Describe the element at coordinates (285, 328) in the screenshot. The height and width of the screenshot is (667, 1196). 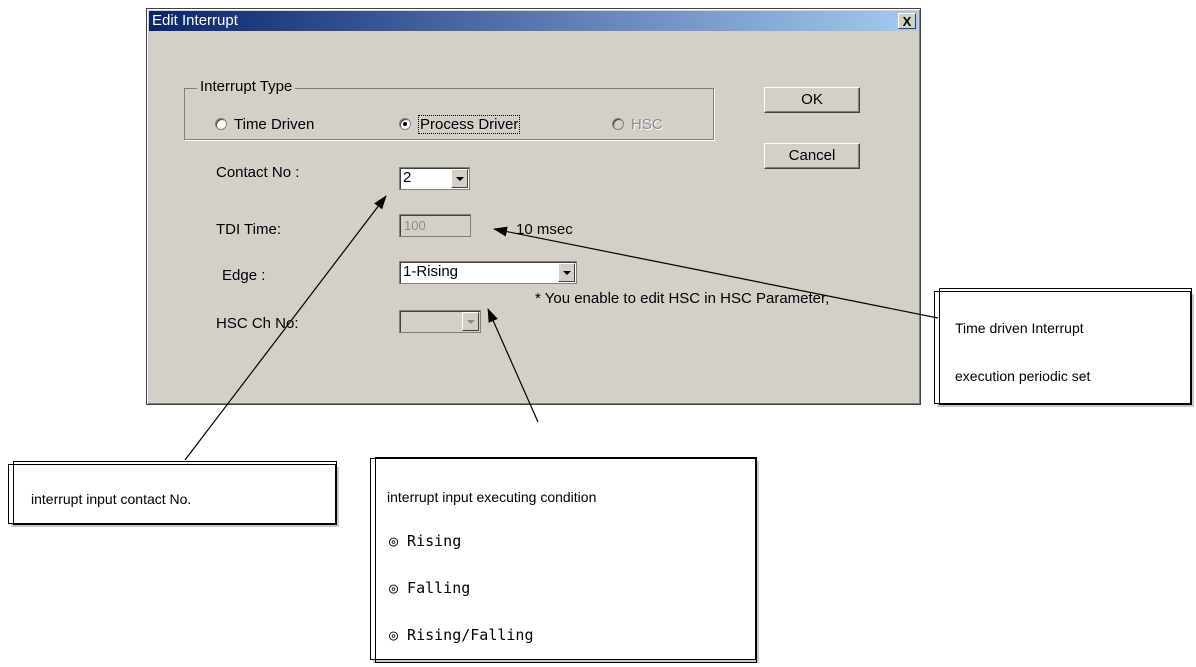
I see `arrow-contact-no` at that location.